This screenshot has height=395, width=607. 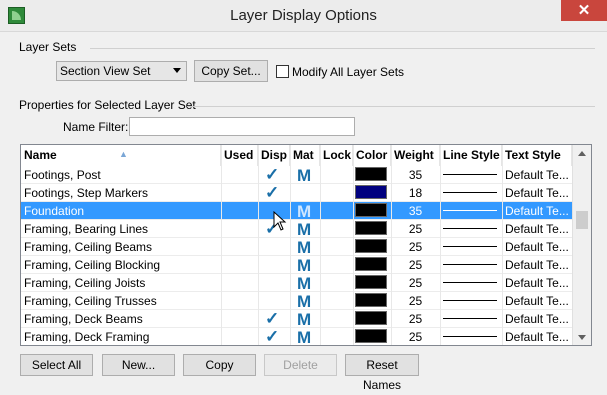 I want to click on scroll-down-icon, so click(x=582, y=337).